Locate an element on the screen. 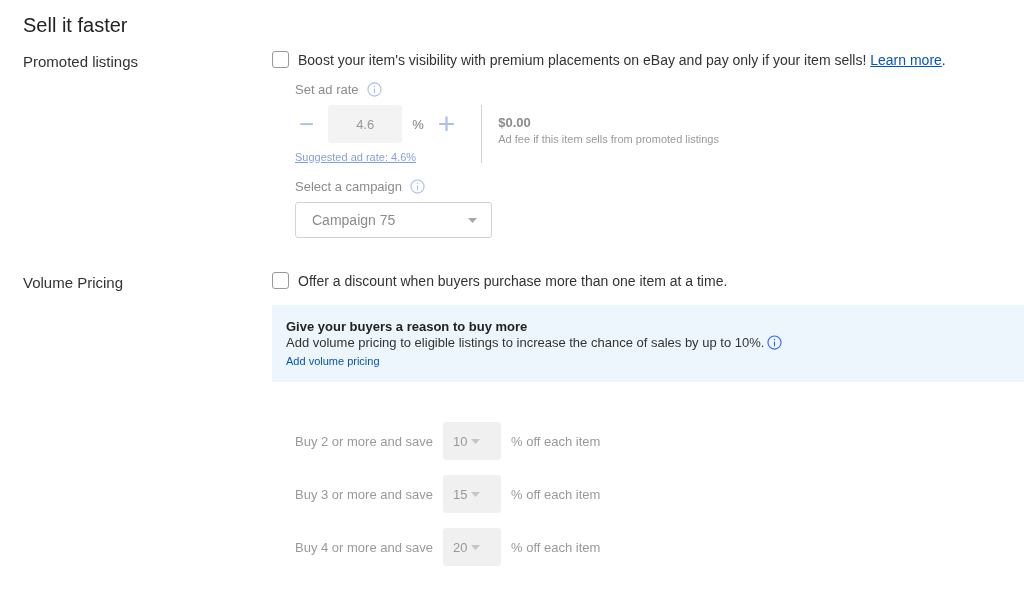 The image size is (1024, 601). tier-label: Buy 4 or more and save is located at coordinates (364, 547).